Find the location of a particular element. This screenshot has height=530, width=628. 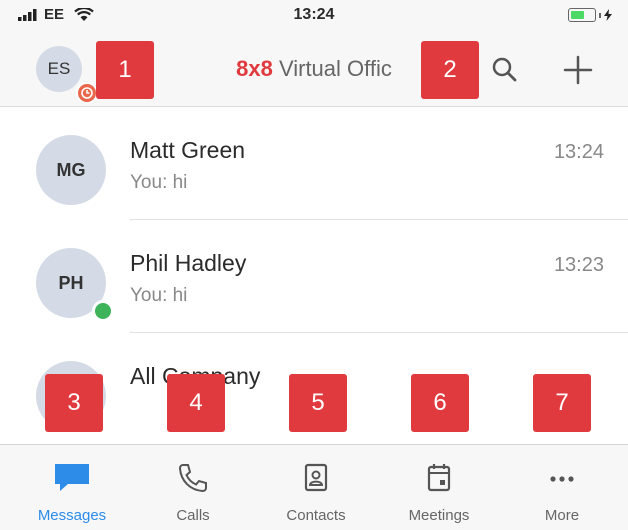

callout-marker-4: 4 is located at coordinates (196, 403).